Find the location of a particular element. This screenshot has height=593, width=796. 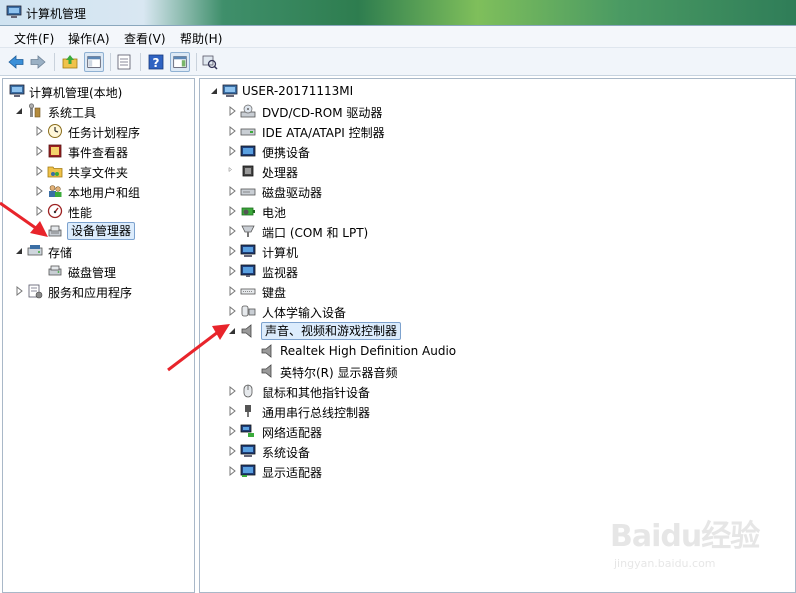

device-category-label: 电池 is located at coordinates (274, 213).